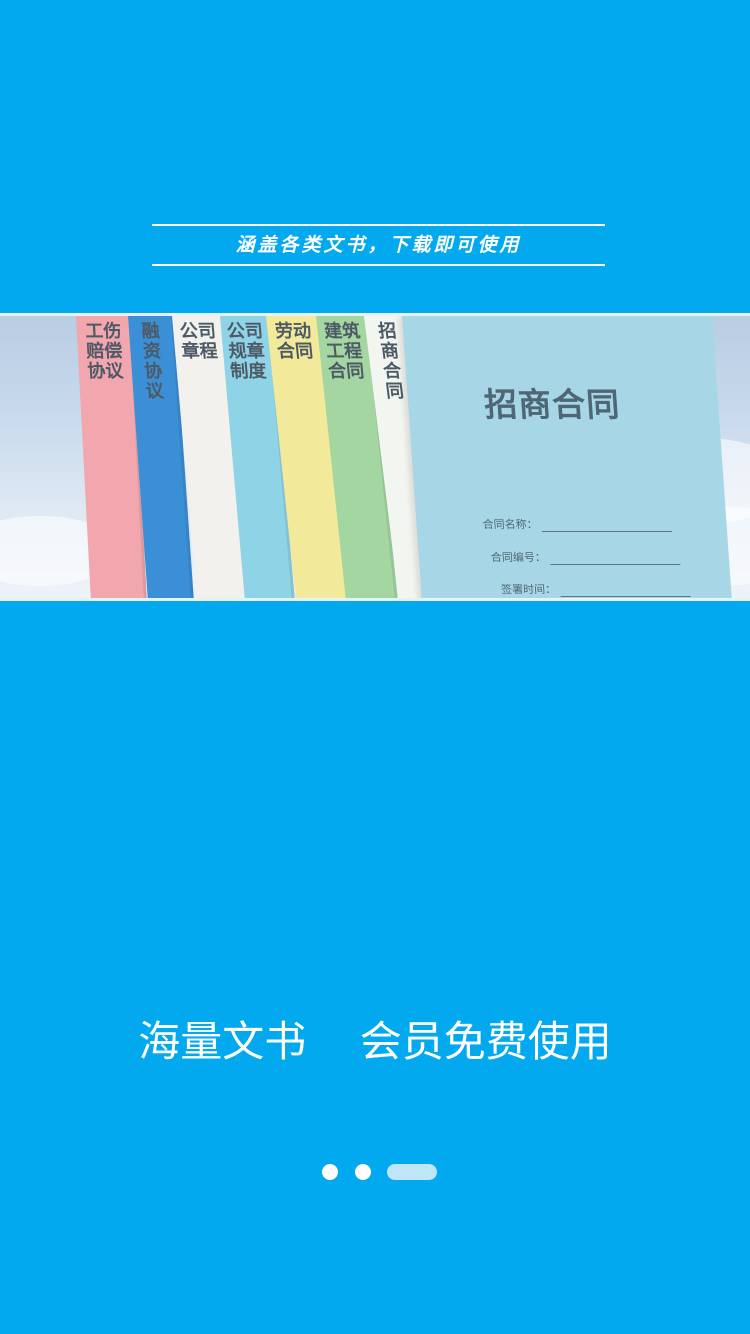 The height and width of the screenshot is (1334, 750). I want to click on headline-text: 海量文书 会员免费使用, so click(375, 1041).